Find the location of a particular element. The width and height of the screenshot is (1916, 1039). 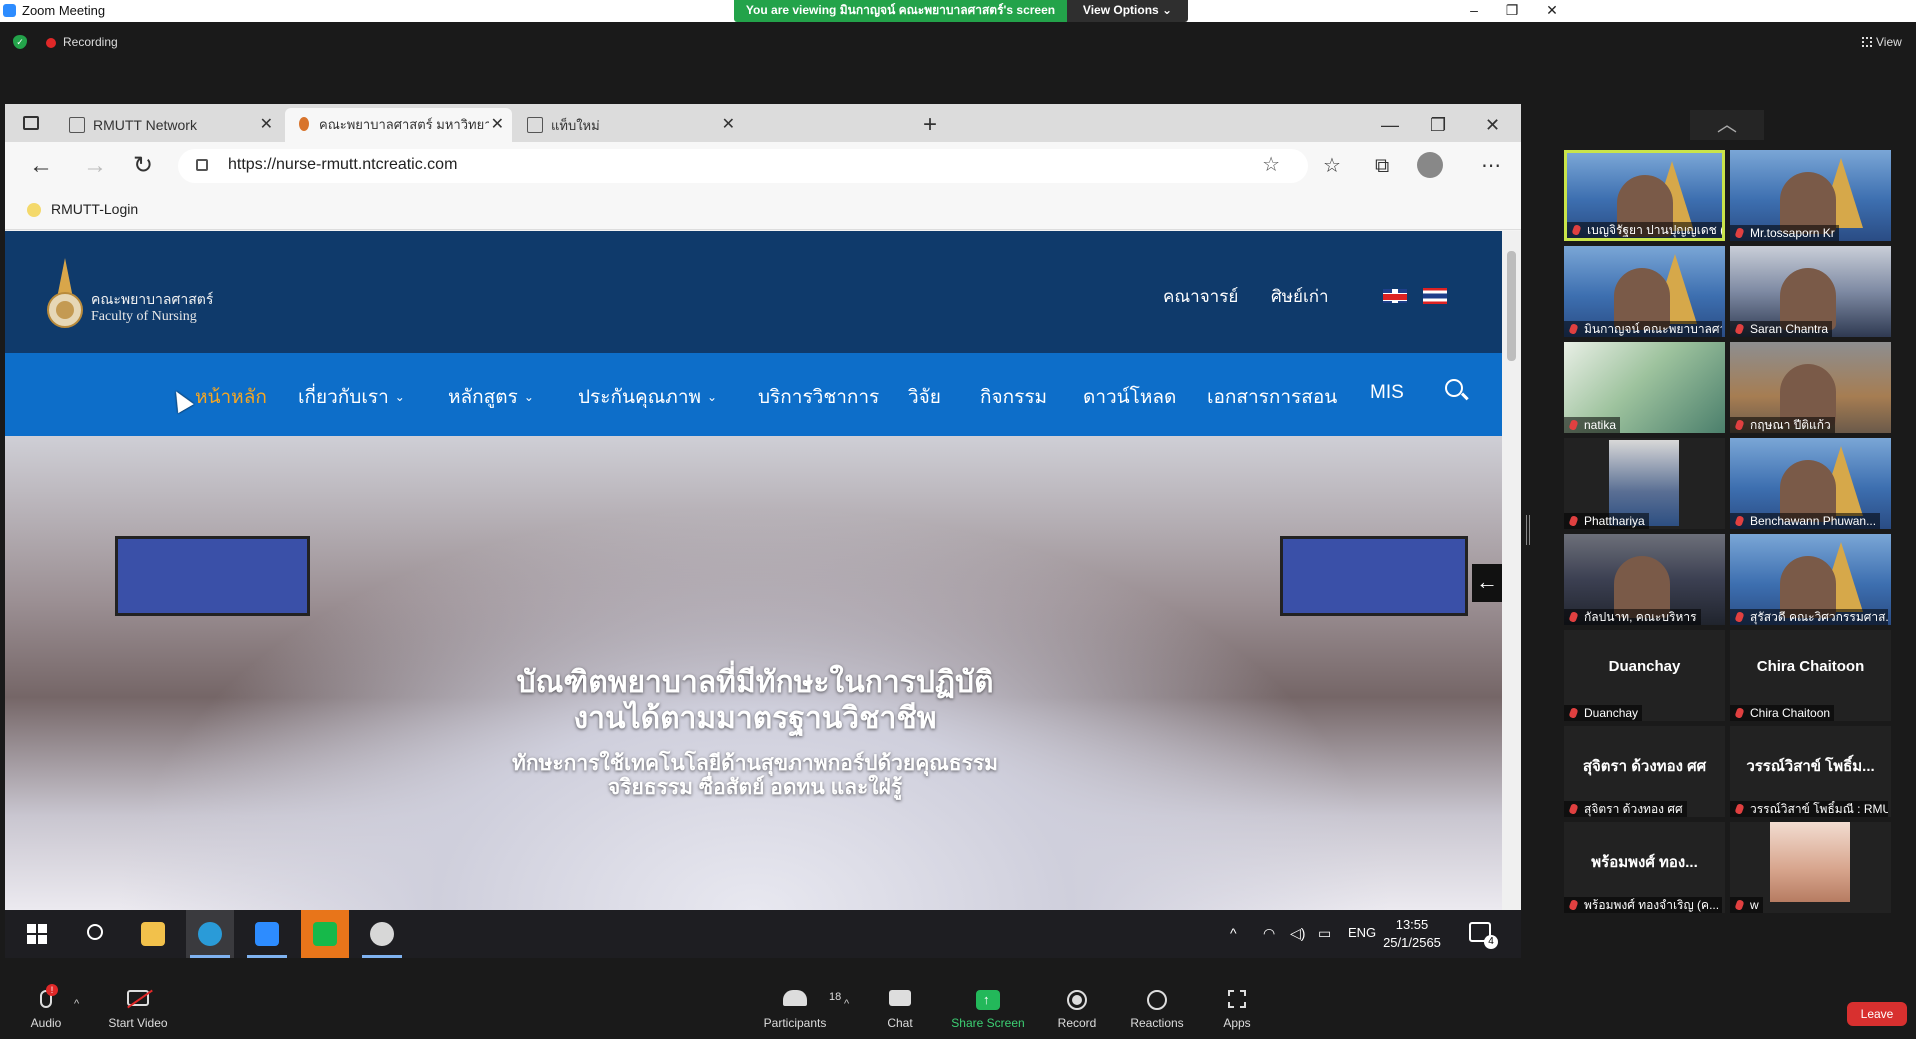

slider-prev-arrow-icon: ← is located at coordinates (1487, 583).